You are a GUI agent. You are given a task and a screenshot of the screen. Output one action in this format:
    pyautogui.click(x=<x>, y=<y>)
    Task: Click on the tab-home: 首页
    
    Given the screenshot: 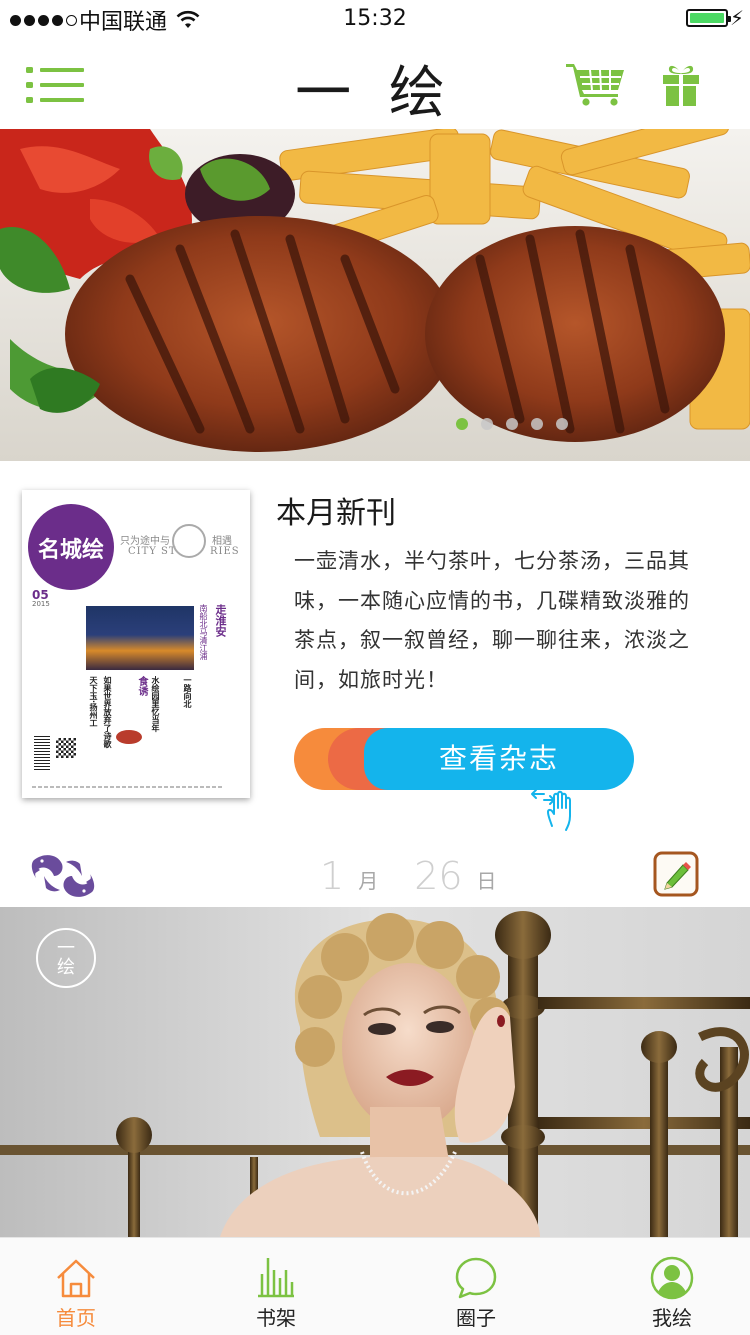 What is the action you would take?
    pyautogui.click(x=76, y=1286)
    